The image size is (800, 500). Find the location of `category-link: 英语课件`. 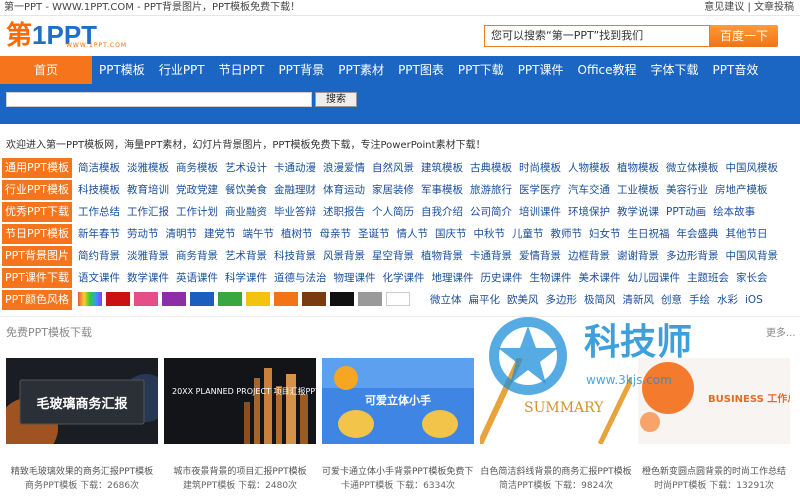

category-link: 英语课件 is located at coordinates (197, 278).